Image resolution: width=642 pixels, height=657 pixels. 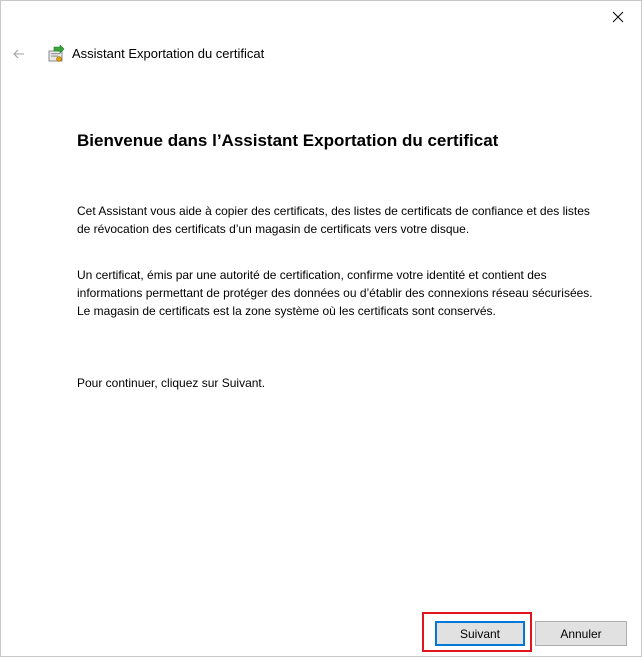 I want to click on close-icon, so click(x=618, y=17).